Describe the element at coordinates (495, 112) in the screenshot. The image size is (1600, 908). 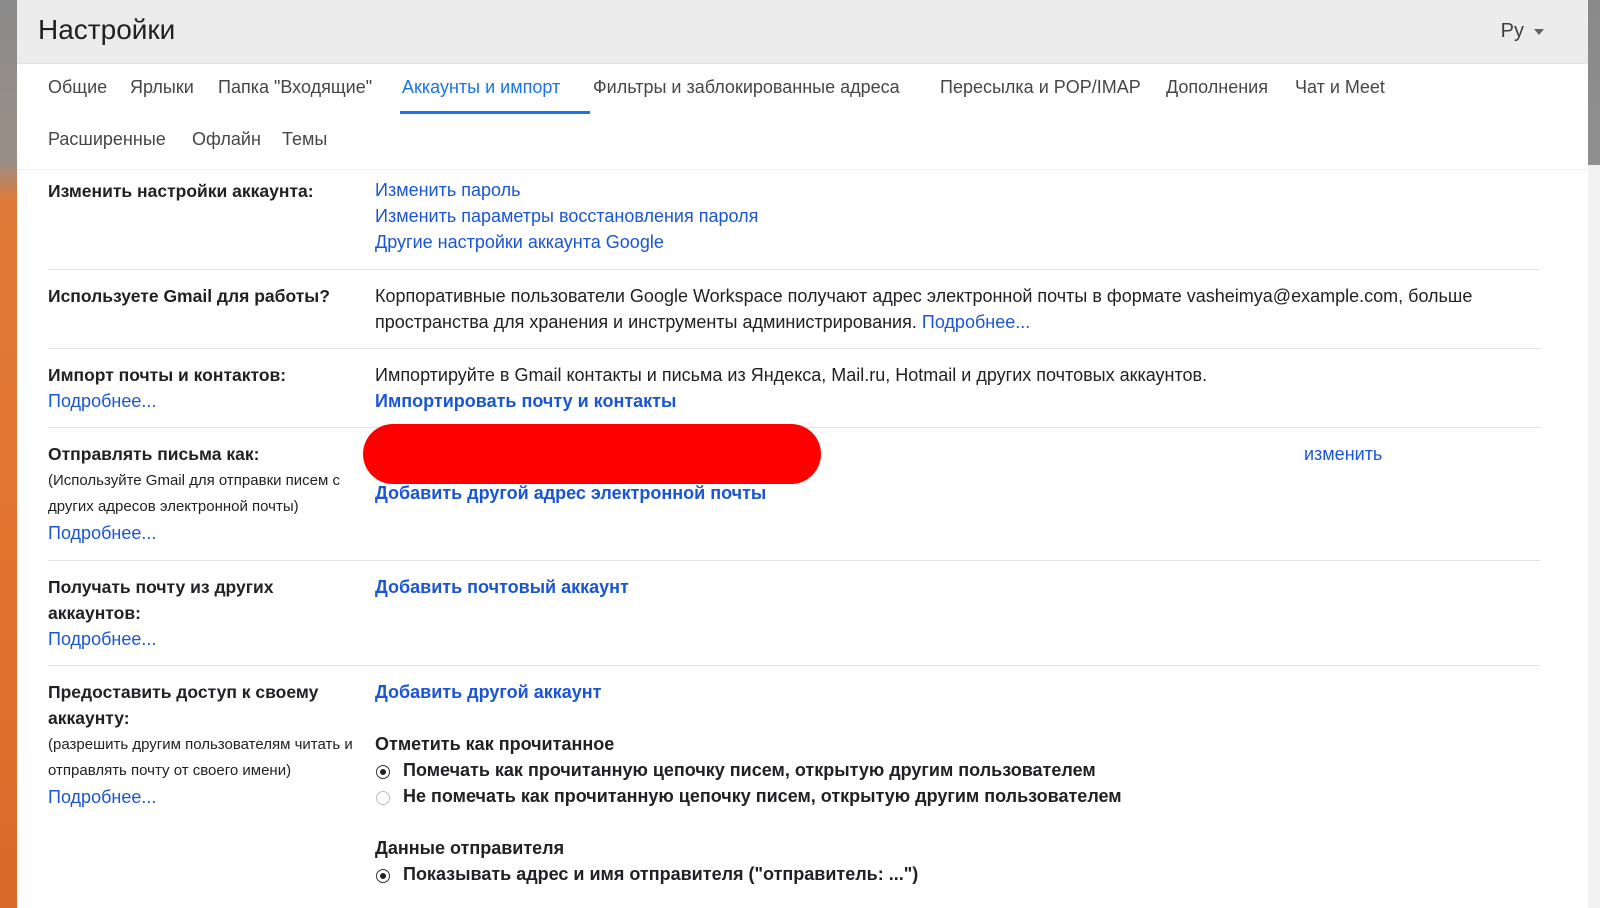
I see `active-tab-indicator` at that location.